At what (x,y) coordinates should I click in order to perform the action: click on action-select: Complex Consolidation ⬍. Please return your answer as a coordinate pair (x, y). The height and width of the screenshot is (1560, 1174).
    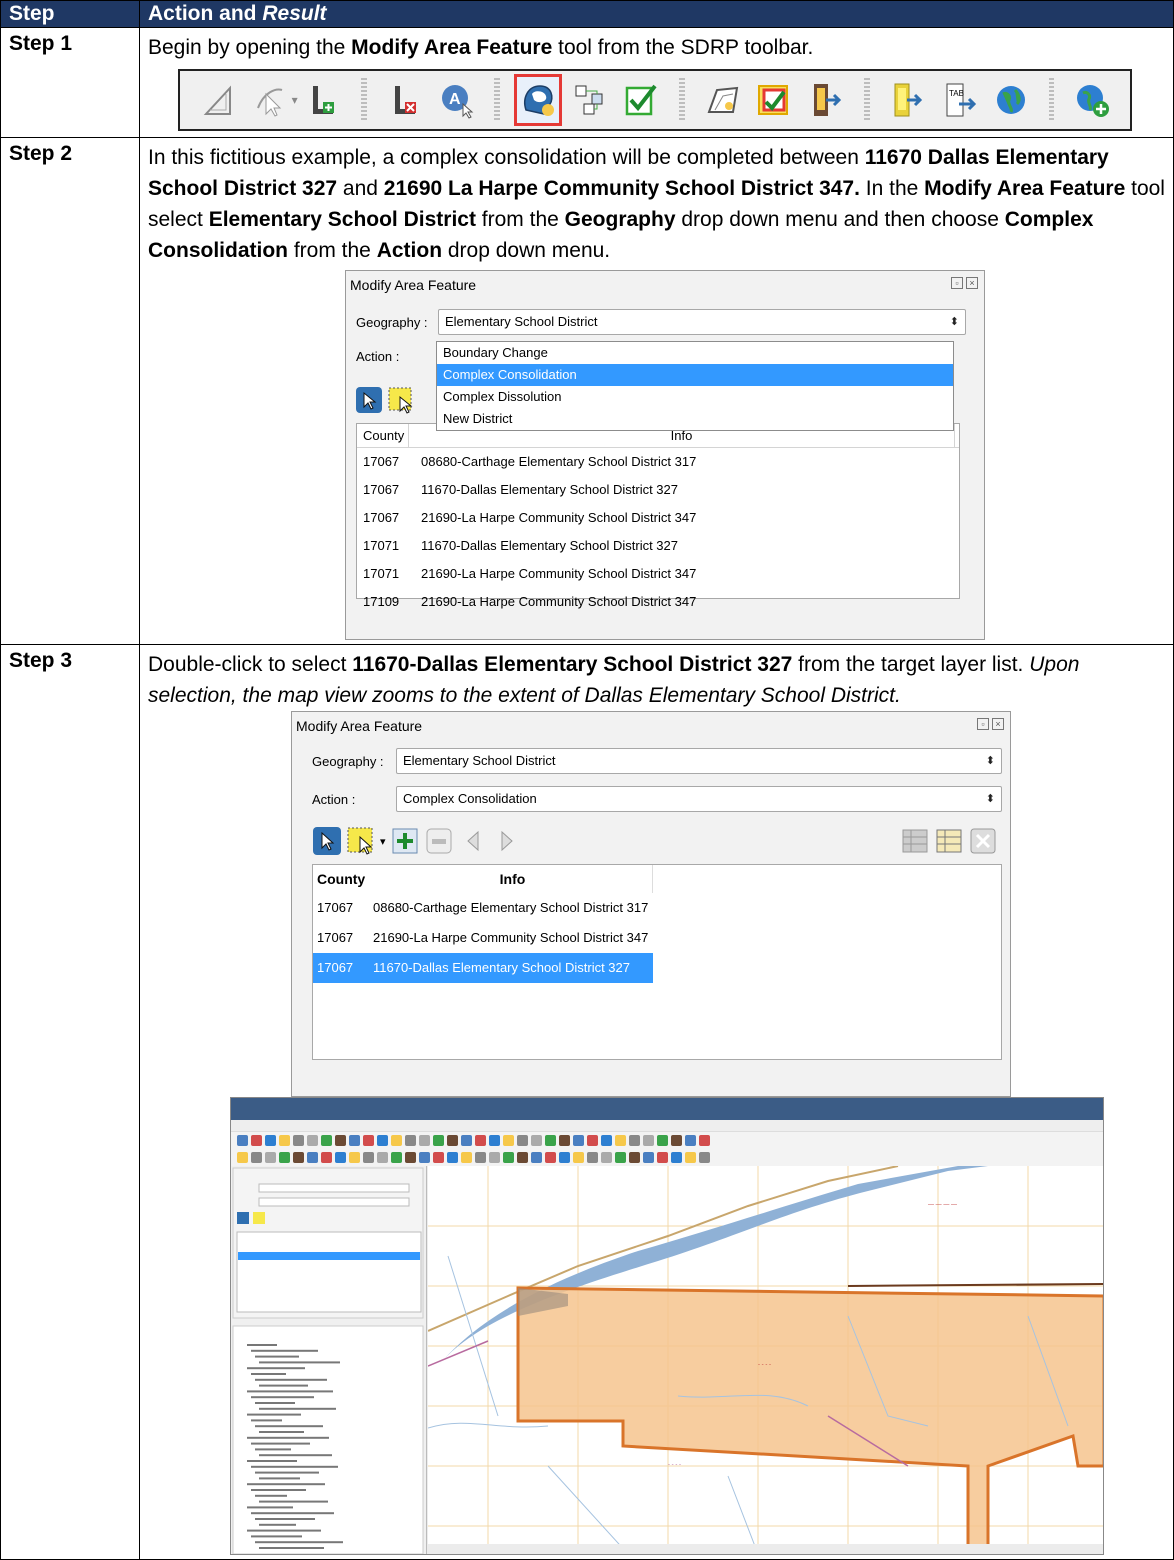
    Looking at the image, I should click on (699, 799).